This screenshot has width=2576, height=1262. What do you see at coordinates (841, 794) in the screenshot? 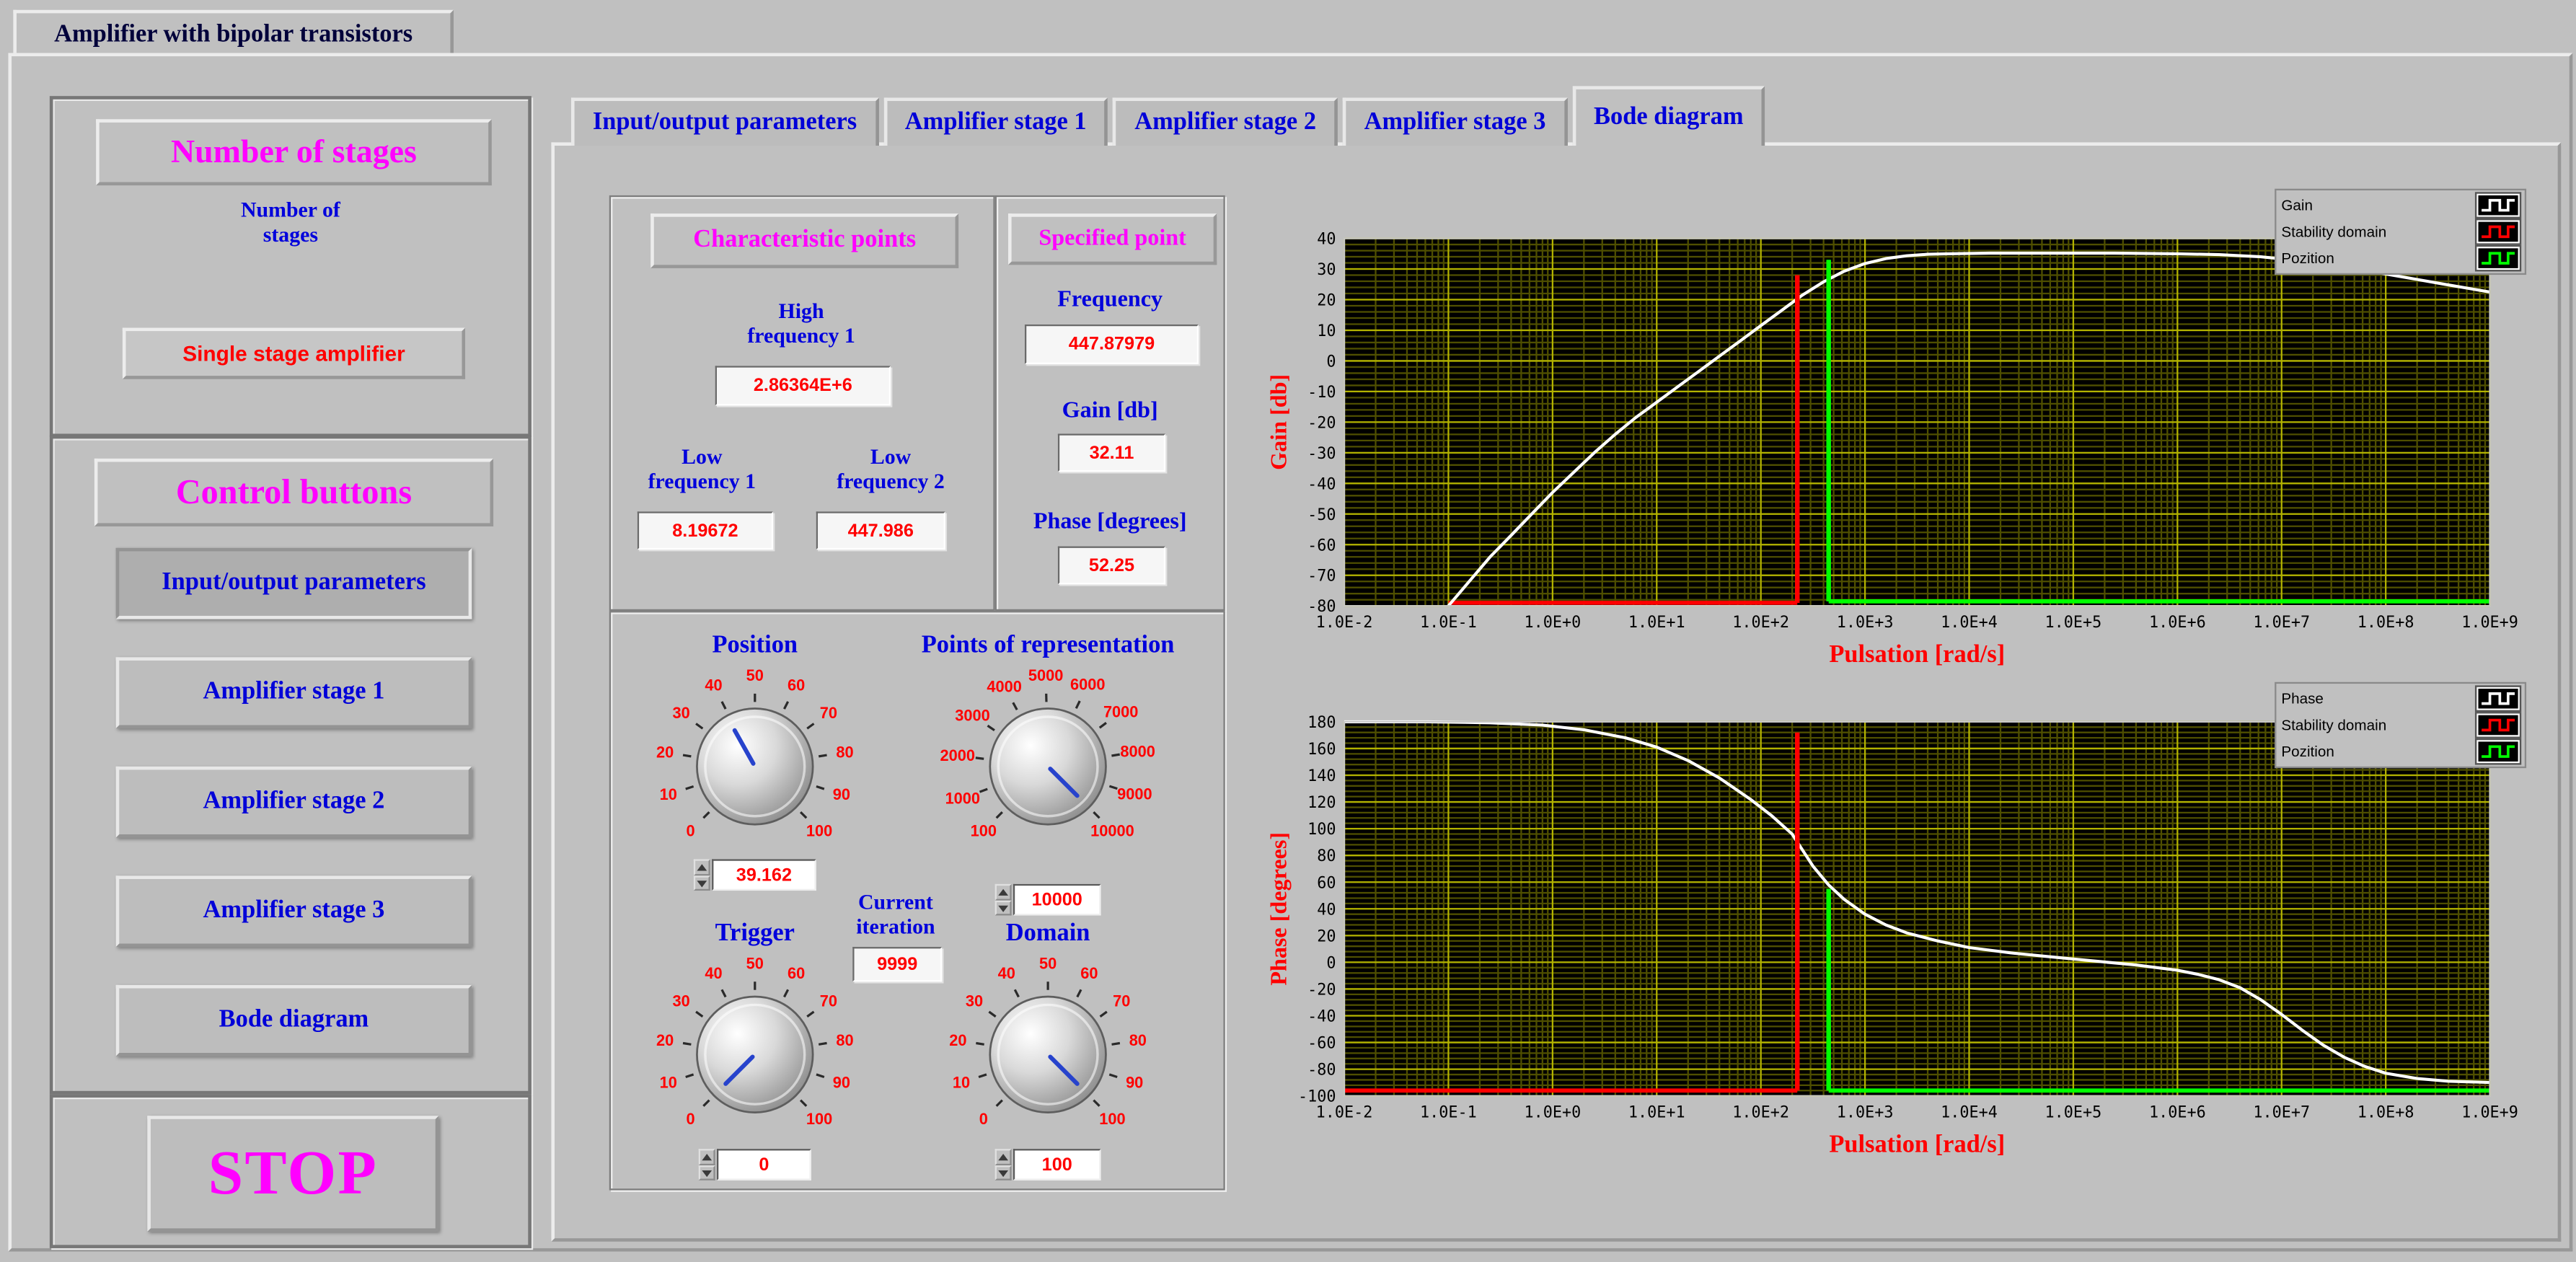
I see `svg-text: 90` at bounding box center [841, 794].